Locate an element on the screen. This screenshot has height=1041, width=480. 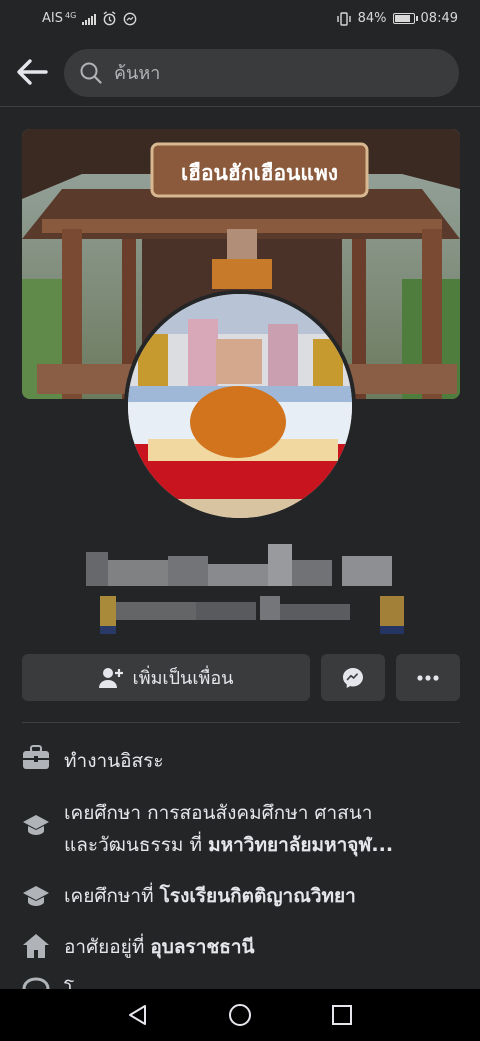
android-nav-bar is located at coordinates (240, 1015).